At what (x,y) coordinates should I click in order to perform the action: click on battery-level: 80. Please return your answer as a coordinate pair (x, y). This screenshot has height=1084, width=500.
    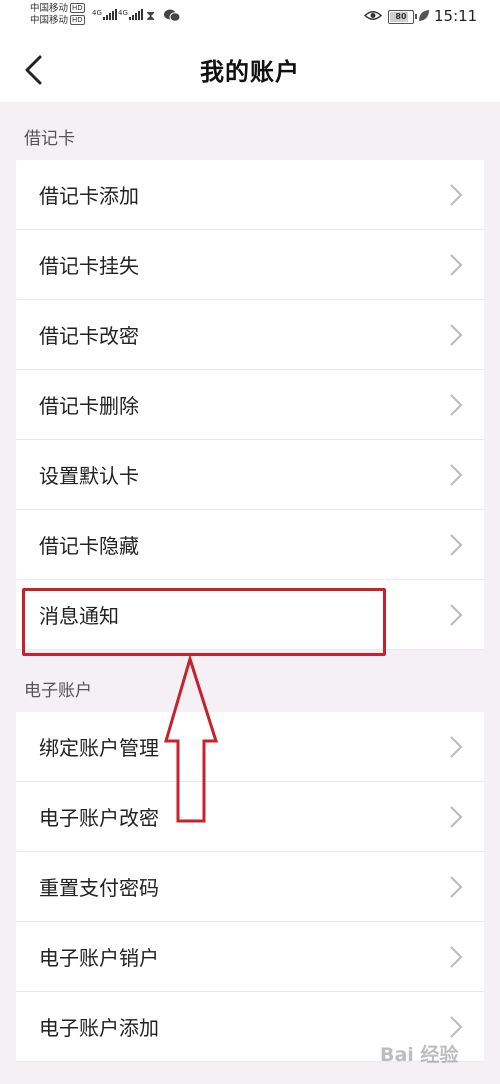
    Looking at the image, I should click on (401, 16).